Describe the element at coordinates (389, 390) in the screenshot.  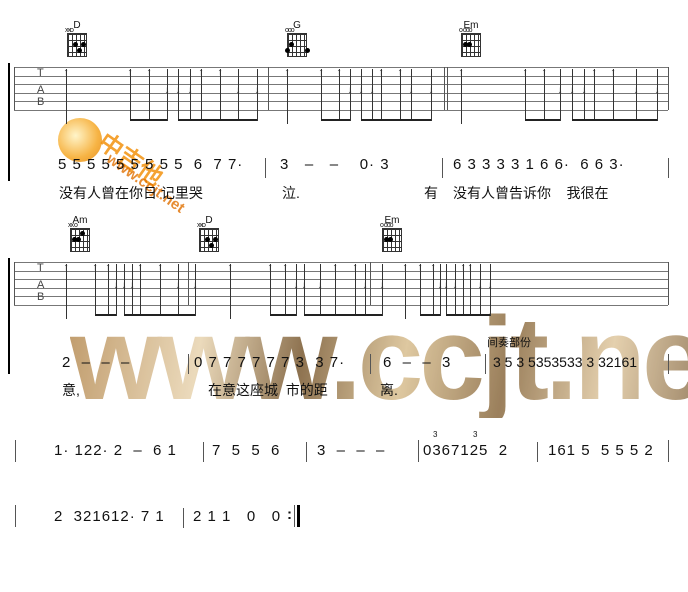
I see `lyric: 离.` at that location.